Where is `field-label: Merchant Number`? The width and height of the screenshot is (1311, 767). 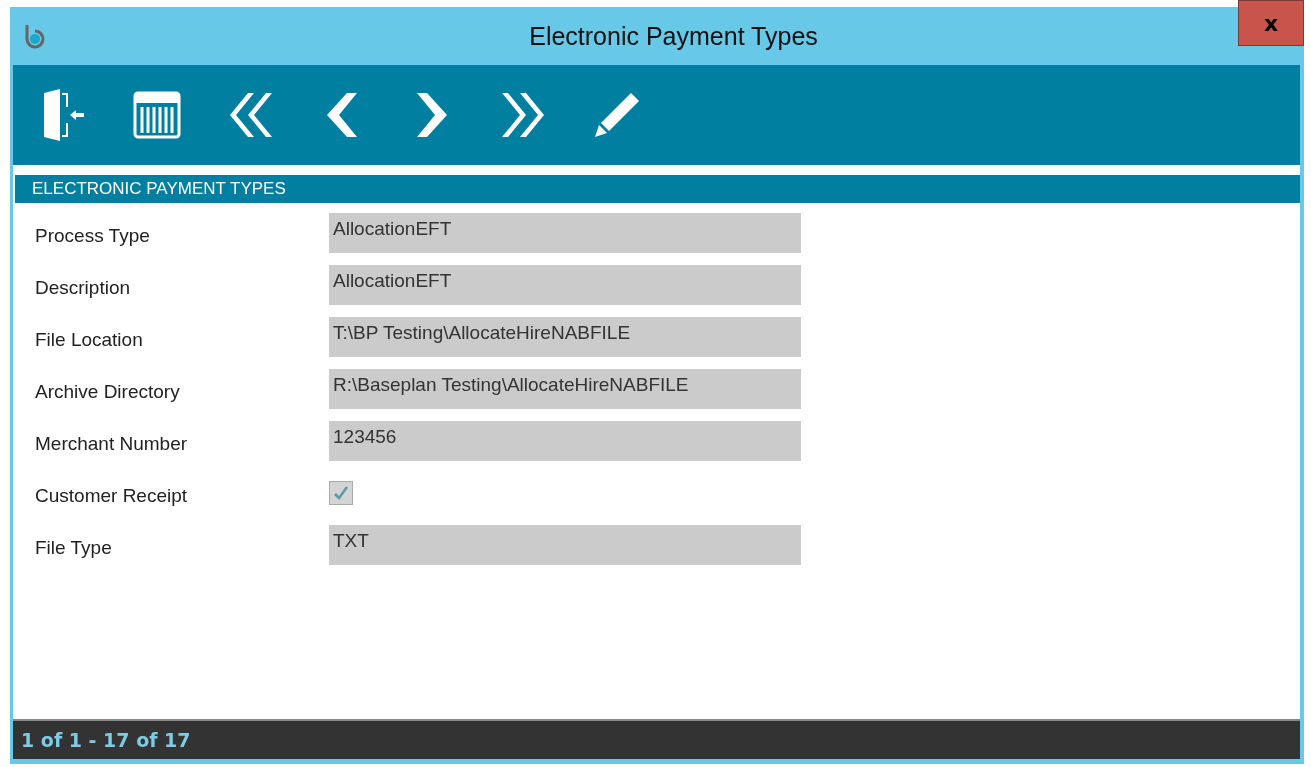
field-label: Merchant Number is located at coordinates (111, 443).